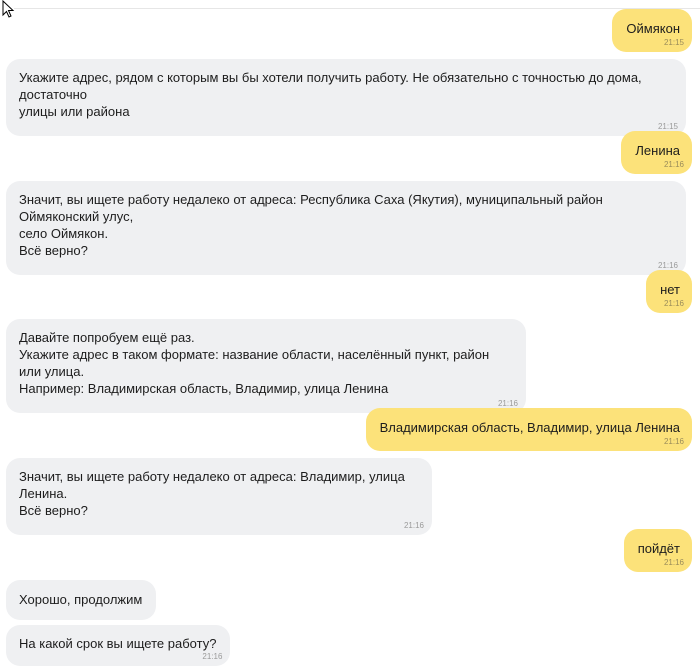  I want to click on message-text: нет, so click(670, 289).